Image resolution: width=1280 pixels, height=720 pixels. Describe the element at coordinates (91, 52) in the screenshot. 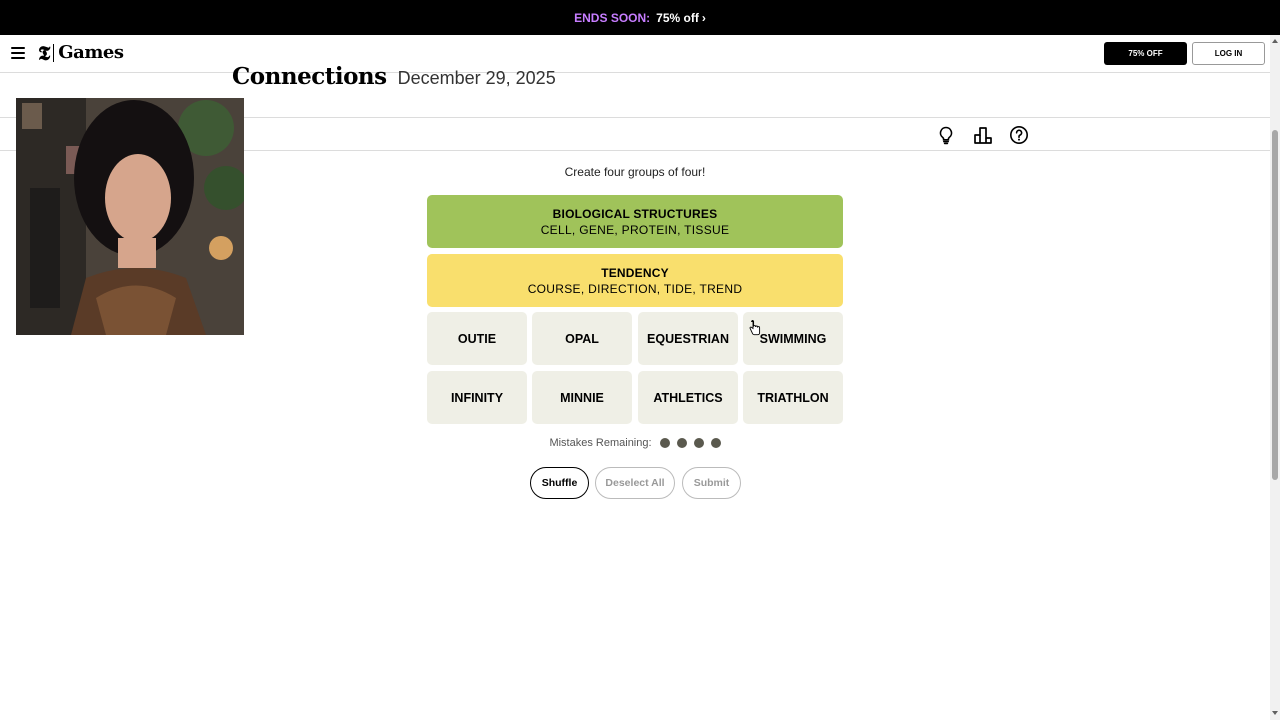

I see `logo-text: Games` at that location.